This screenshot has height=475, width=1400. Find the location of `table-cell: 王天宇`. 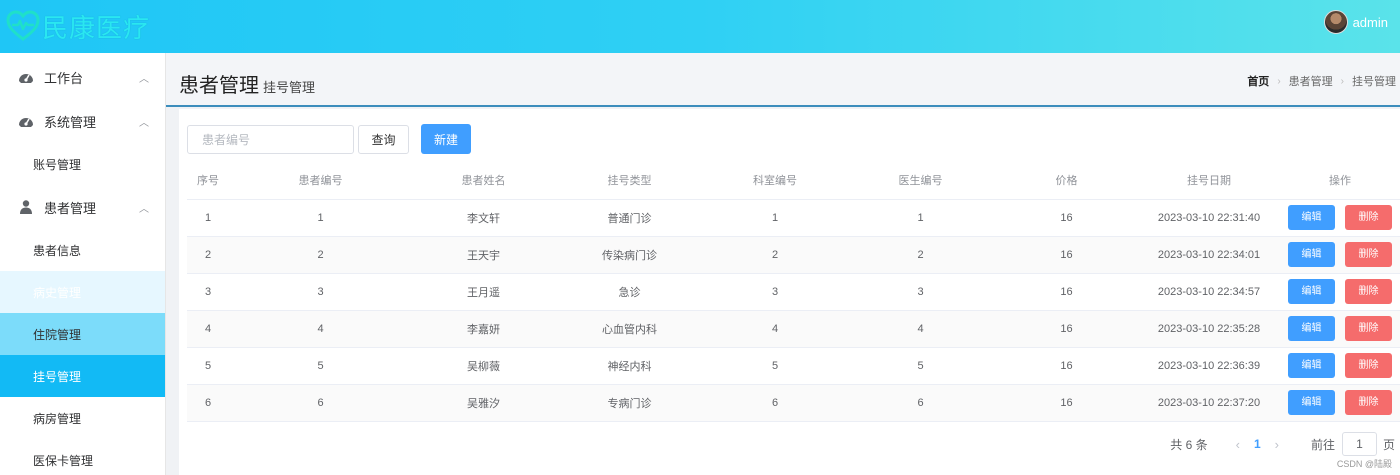

table-cell: 王天宇 is located at coordinates (483, 255).